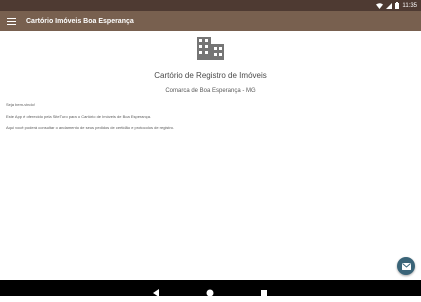 The image size is (421, 302). What do you see at coordinates (210, 48) in the screenshot?
I see `building-icon` at bounding box center [210, 48].